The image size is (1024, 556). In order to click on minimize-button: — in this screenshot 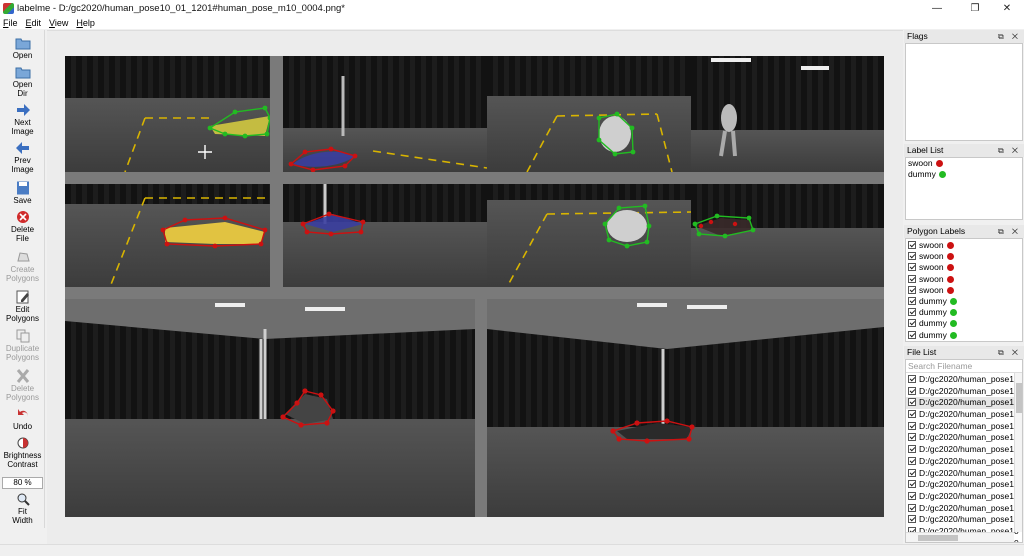, I will do `click(937, 8)`.